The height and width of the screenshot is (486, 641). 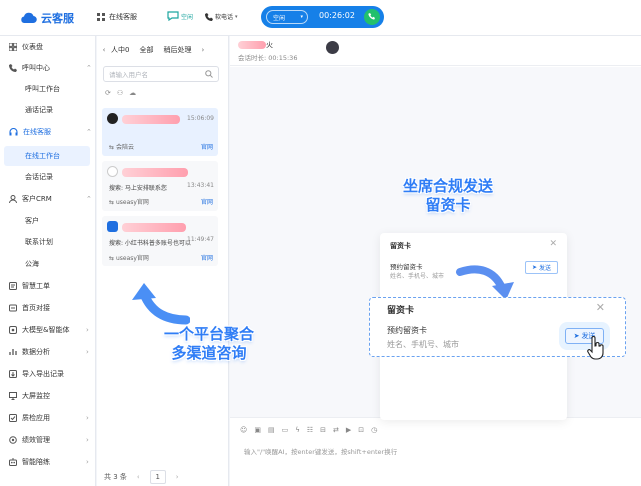 I want to click on annotation-compliance: 坐席合规发送 留资卡, so click(x=447, y=195).